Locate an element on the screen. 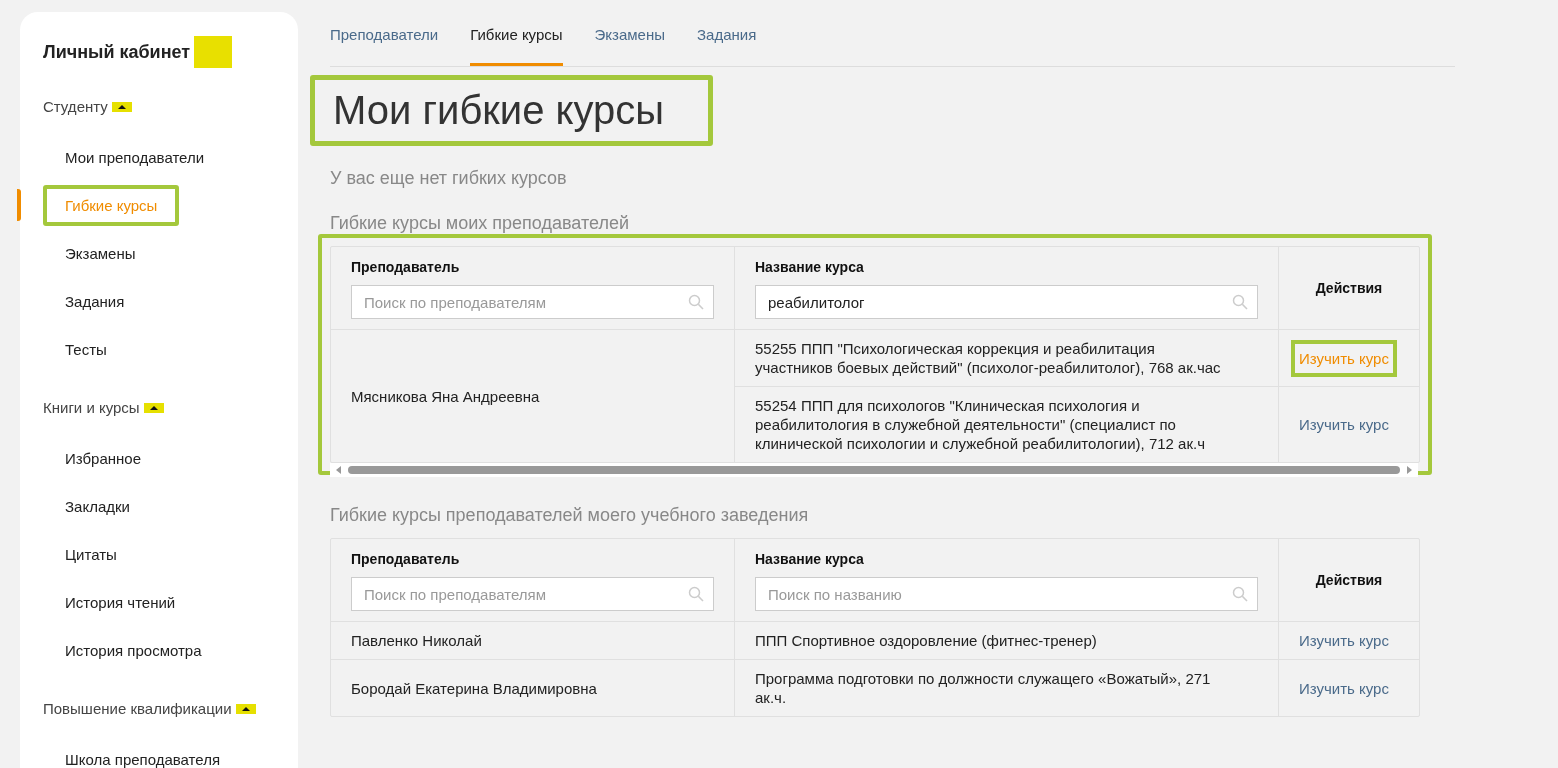 Image resolution: width=1558 pixels, height=768 pixels. sidebar-item: Задания is located at coordinates (95, 301).